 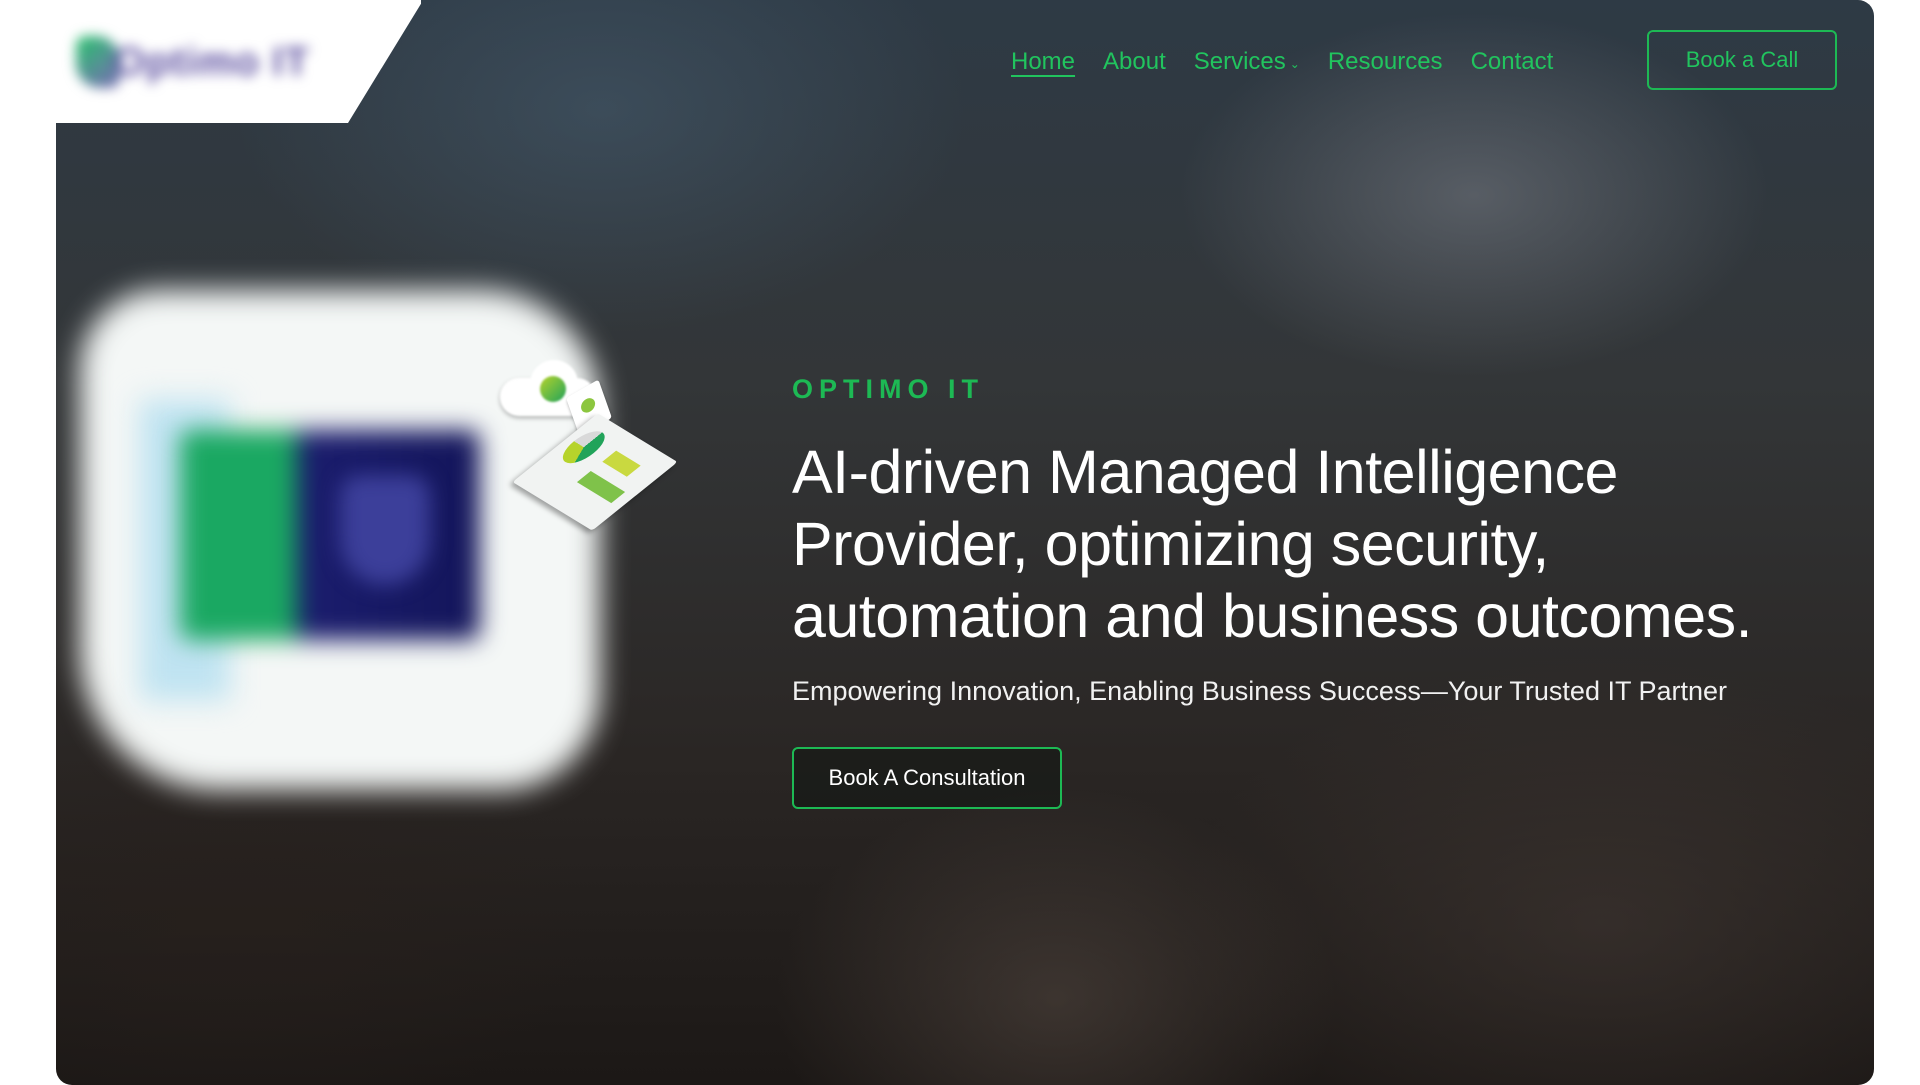 I want to click on nav-item-about: About, so click(x=1134, y=62).